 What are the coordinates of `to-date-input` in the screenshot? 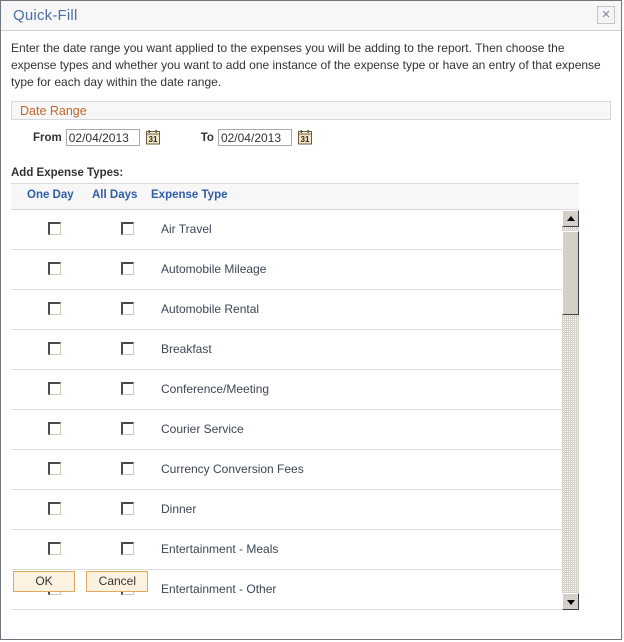 It's located at (254, 137).